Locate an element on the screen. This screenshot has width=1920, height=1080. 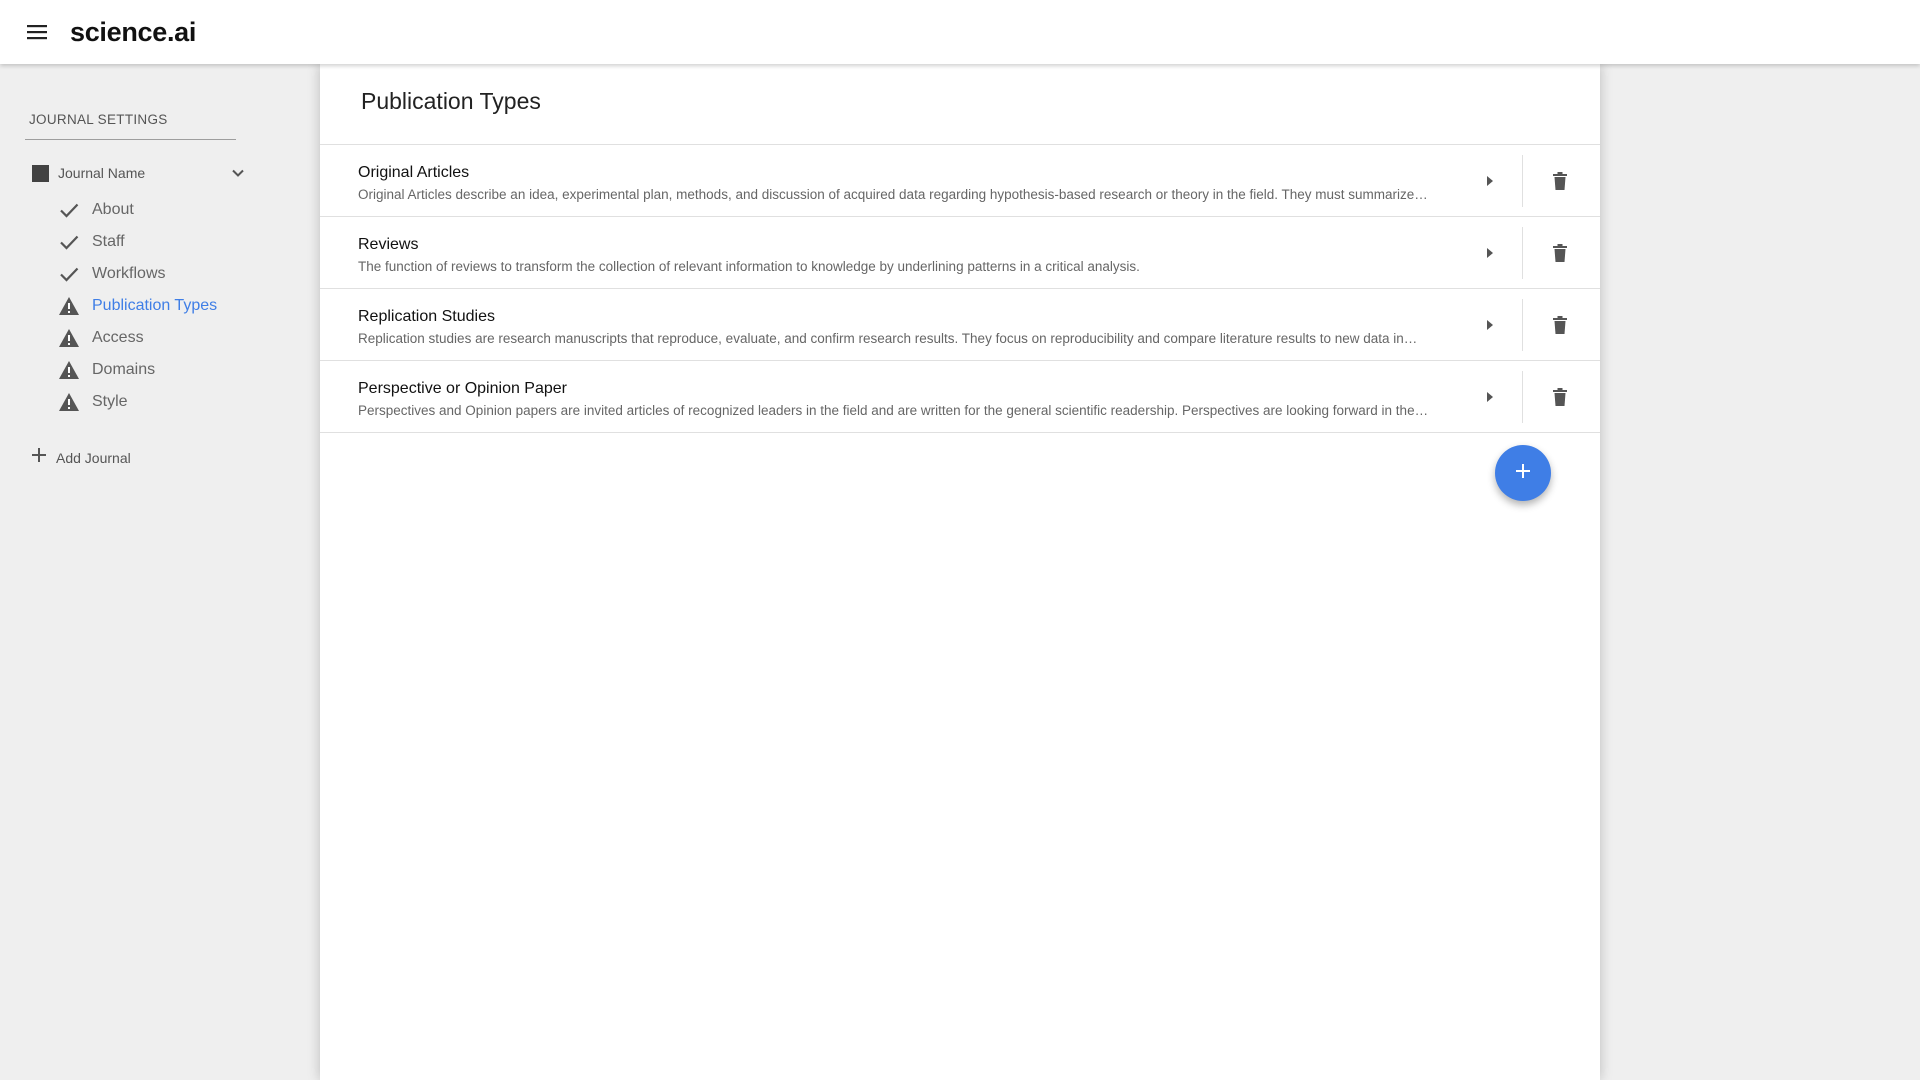
sidebar-item-label: Staff is located at coordinates (108, 241).